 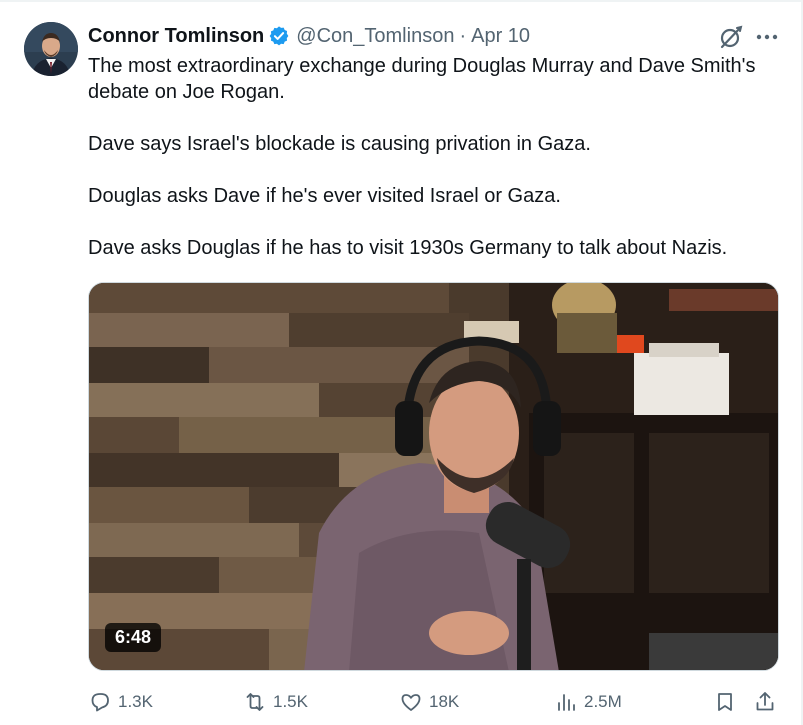 I want to click on author-handle: @Con_Tomlinson, so click(x=375, y=36).